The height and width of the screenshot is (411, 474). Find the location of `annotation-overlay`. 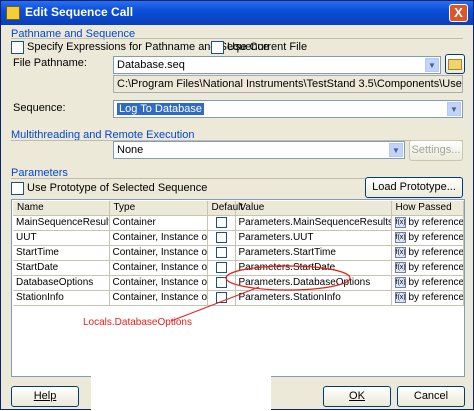

annotation-overlay is located at coordinates (260, 293).